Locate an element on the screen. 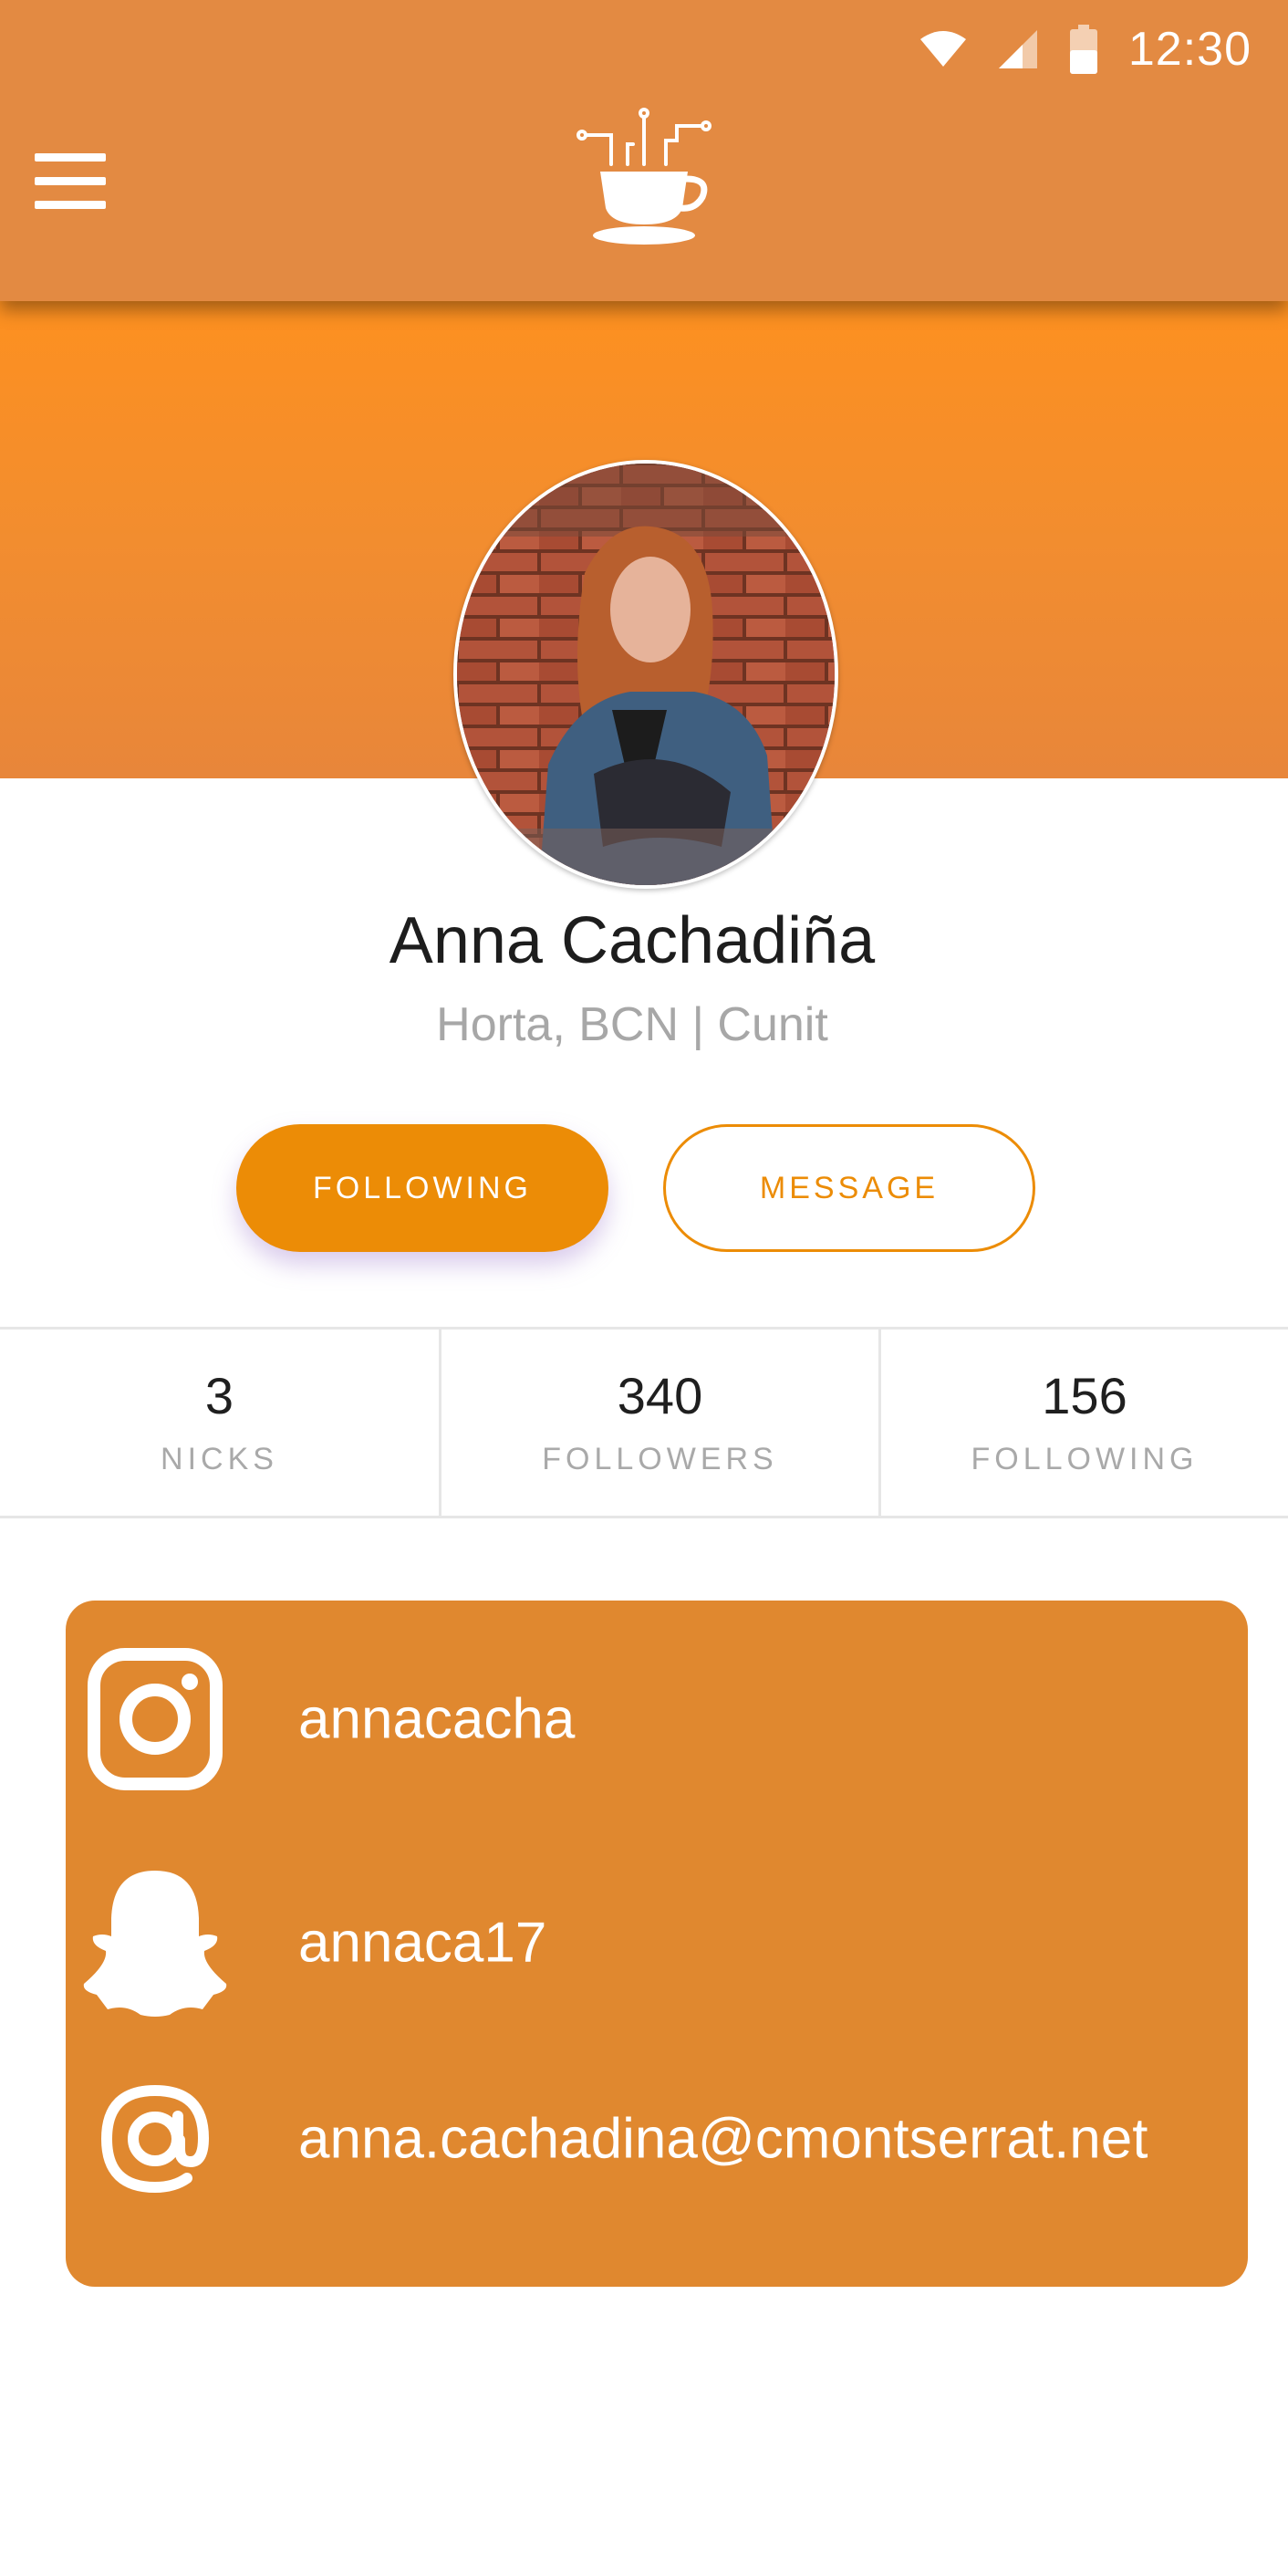  email-address: anna.cachadina@cmontserrat.net is located at coordinates (723, 2139).